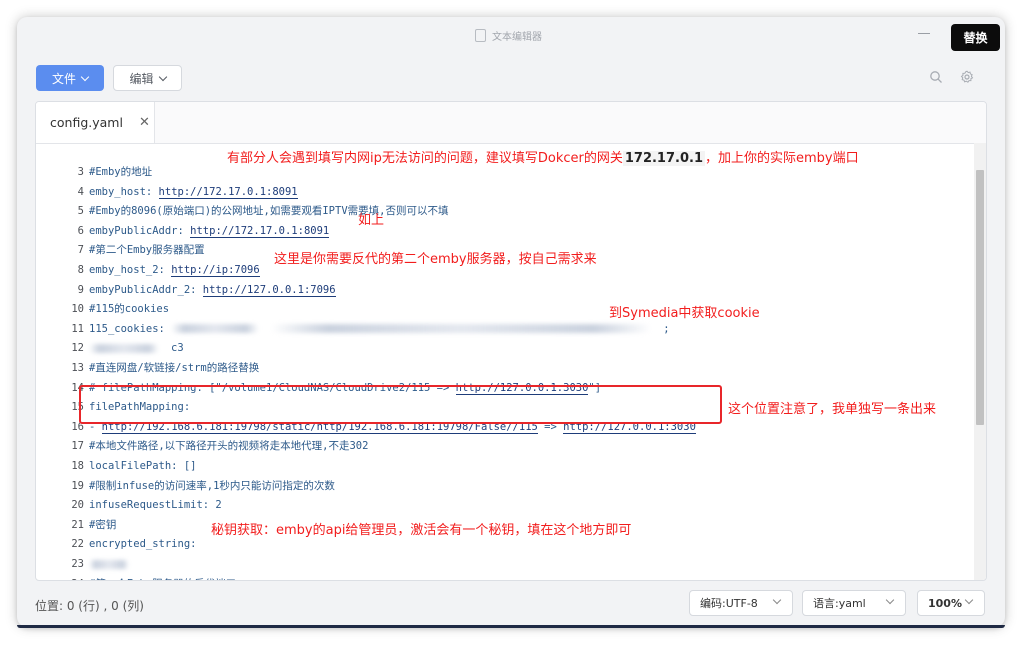 This screenshot has height=646, width=1025. I want to click on line-number: 21, so click(77, 524).